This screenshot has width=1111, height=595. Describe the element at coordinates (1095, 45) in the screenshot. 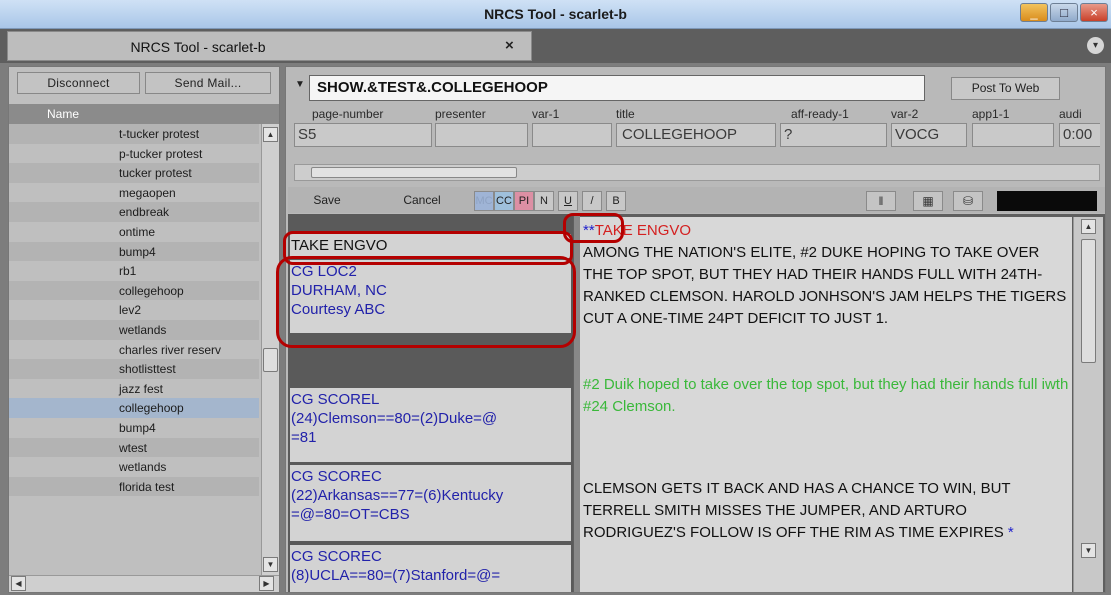

I see `tab-menu-icon: ▾` at that location.